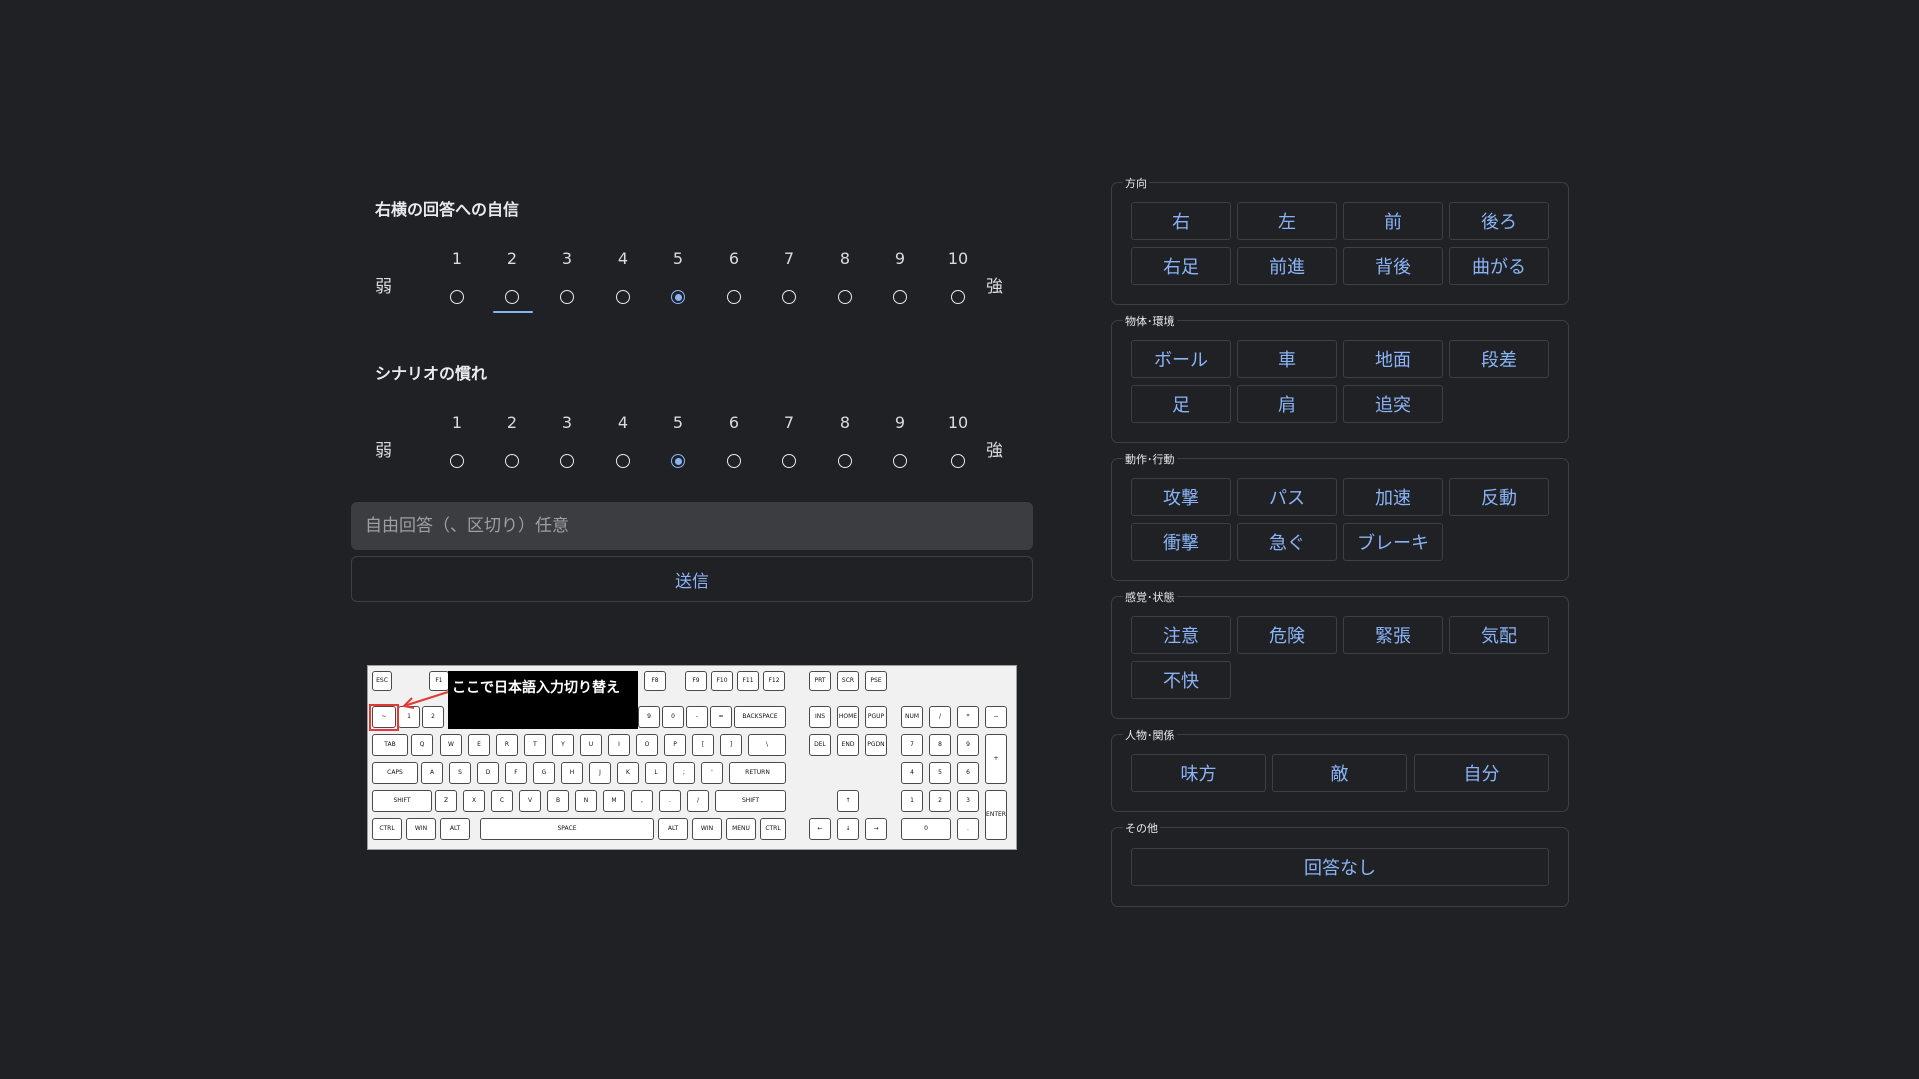  Describe the element at coordinates (1150, 321) in the screenshot. I see `group-title: 物体･環境` at that location.